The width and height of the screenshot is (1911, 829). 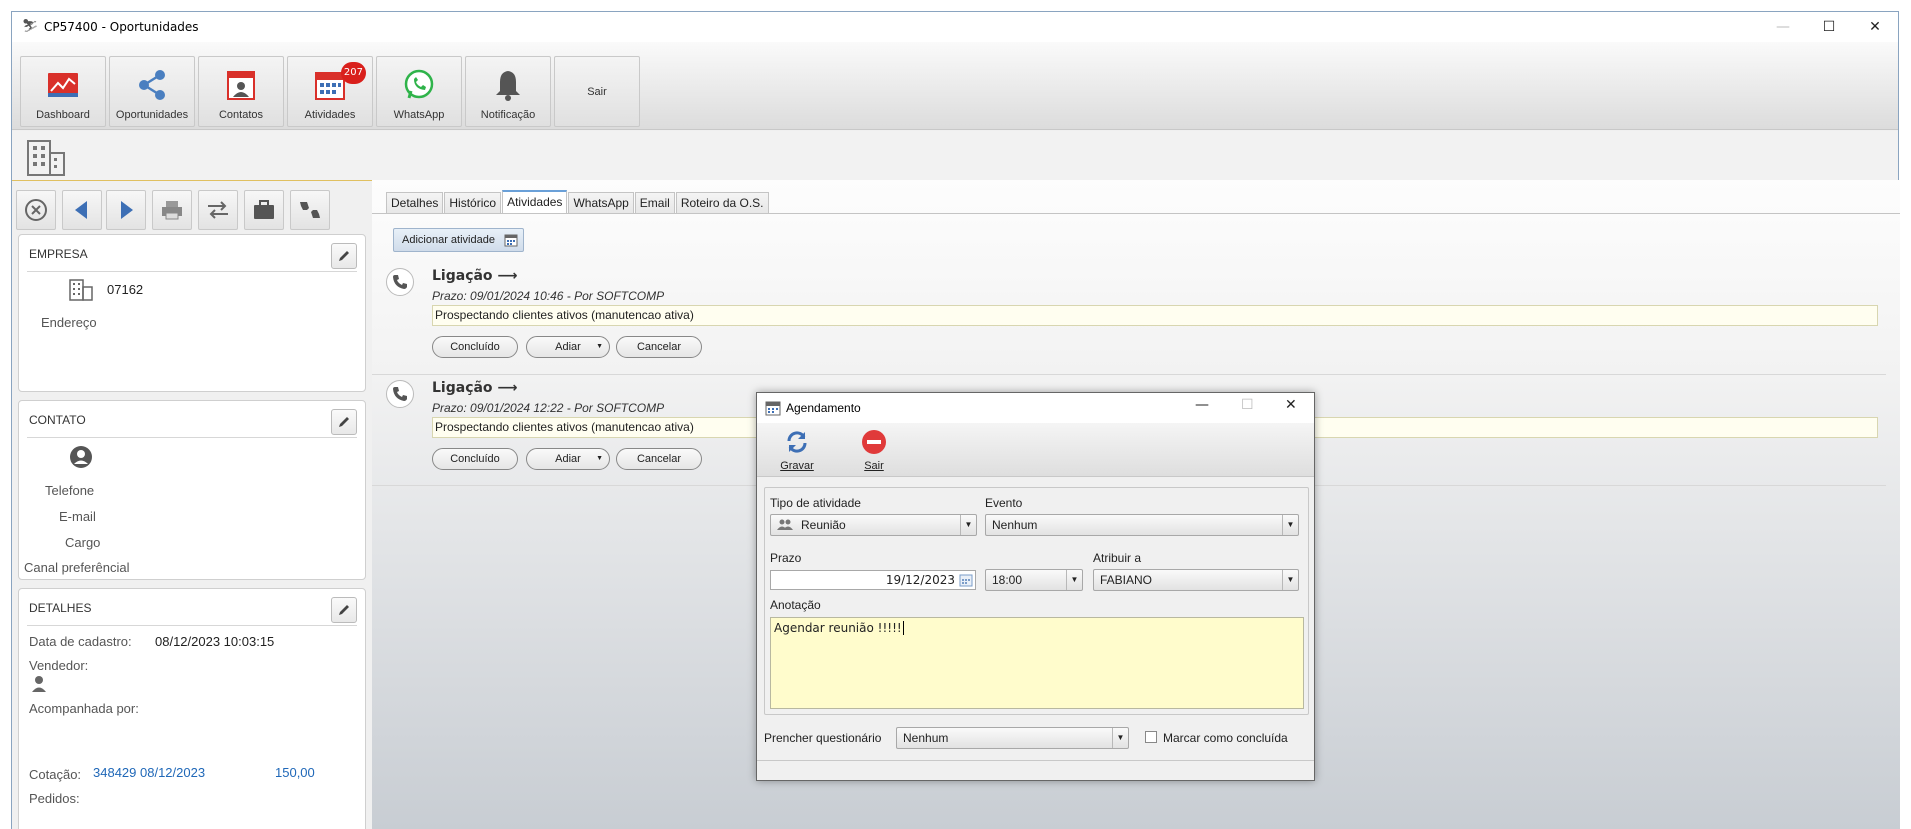 I want to click on exit-dialog-label: Sair, so click(x=874, y=466).